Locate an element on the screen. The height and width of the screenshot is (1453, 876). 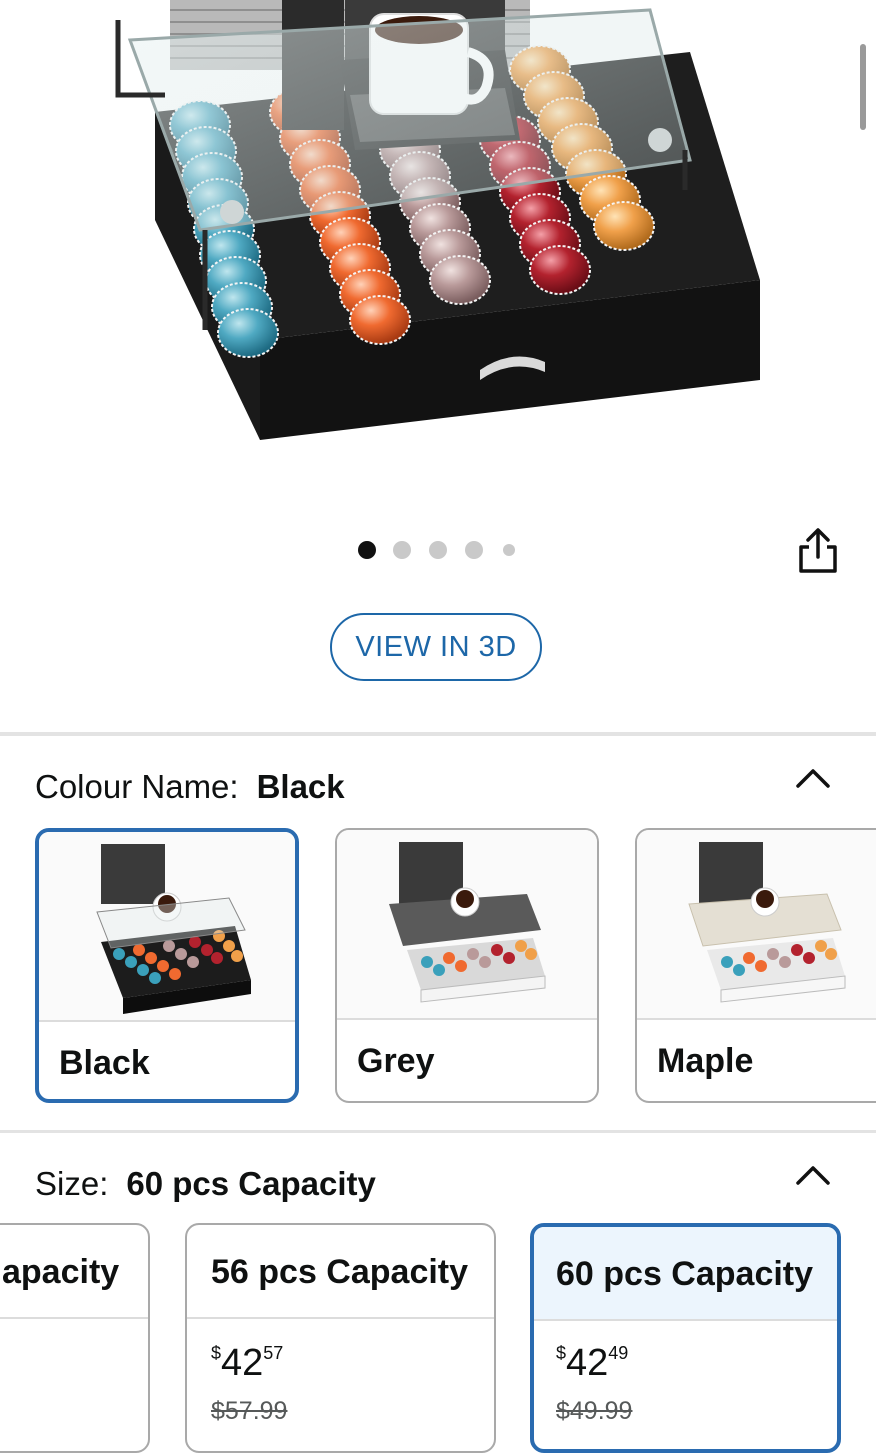
image-pagination-dots is located at coordinates (438, 550).